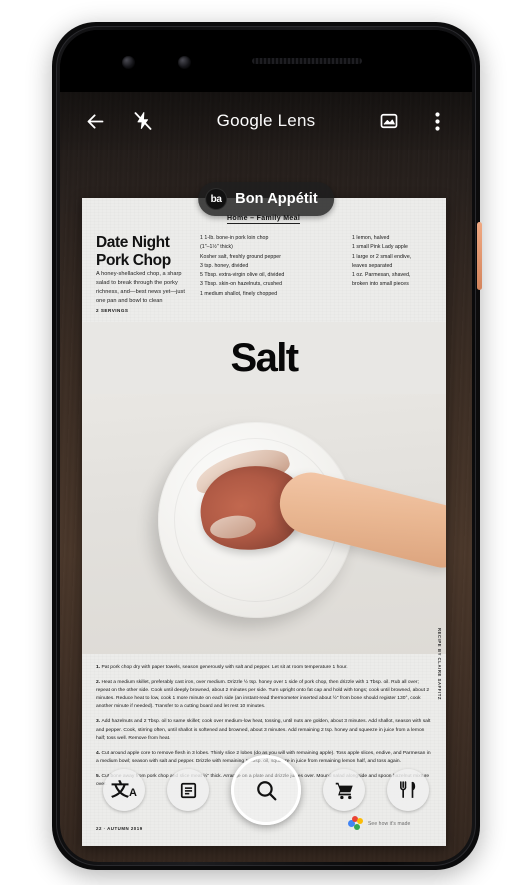 The width and height of the screenshot is (532, 885). I want to click on ingredient-item: 3 Tbsp. skin-on hazelnuts, crushed, so click(241, 284).